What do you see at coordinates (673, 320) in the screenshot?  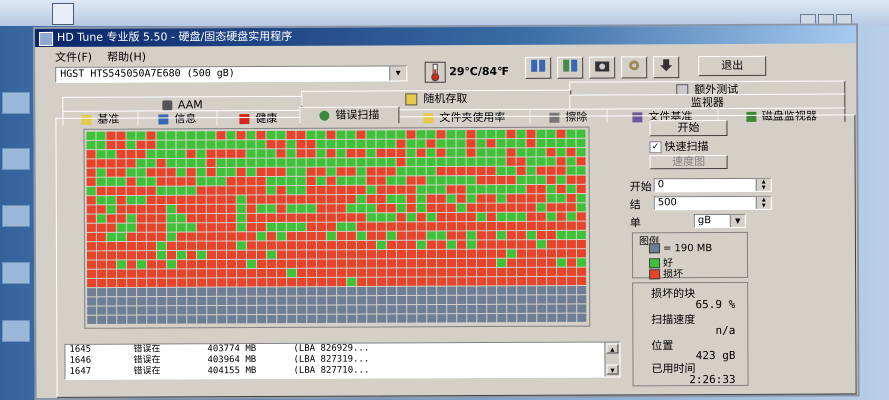 I see `scan-speed-label: 扫描速度` at bounding box center [673, 320].